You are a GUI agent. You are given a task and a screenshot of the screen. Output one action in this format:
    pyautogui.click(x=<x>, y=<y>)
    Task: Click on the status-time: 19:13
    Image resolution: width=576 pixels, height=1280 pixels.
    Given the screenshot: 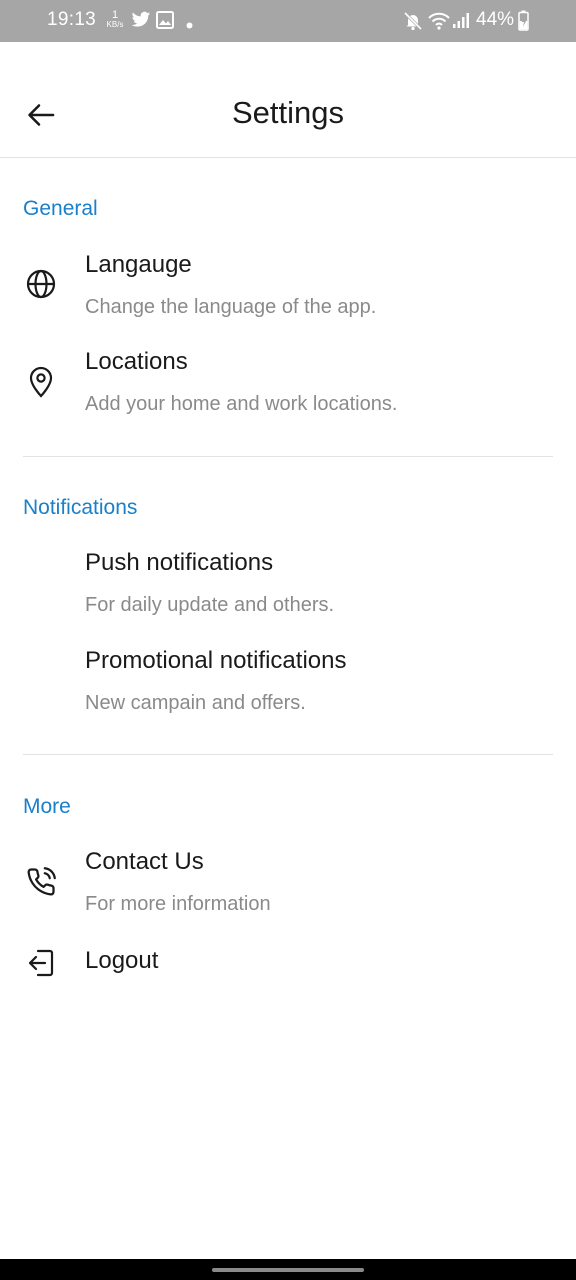 What is the action you would take?
    pyautogui.click(x=72, y=19)
    